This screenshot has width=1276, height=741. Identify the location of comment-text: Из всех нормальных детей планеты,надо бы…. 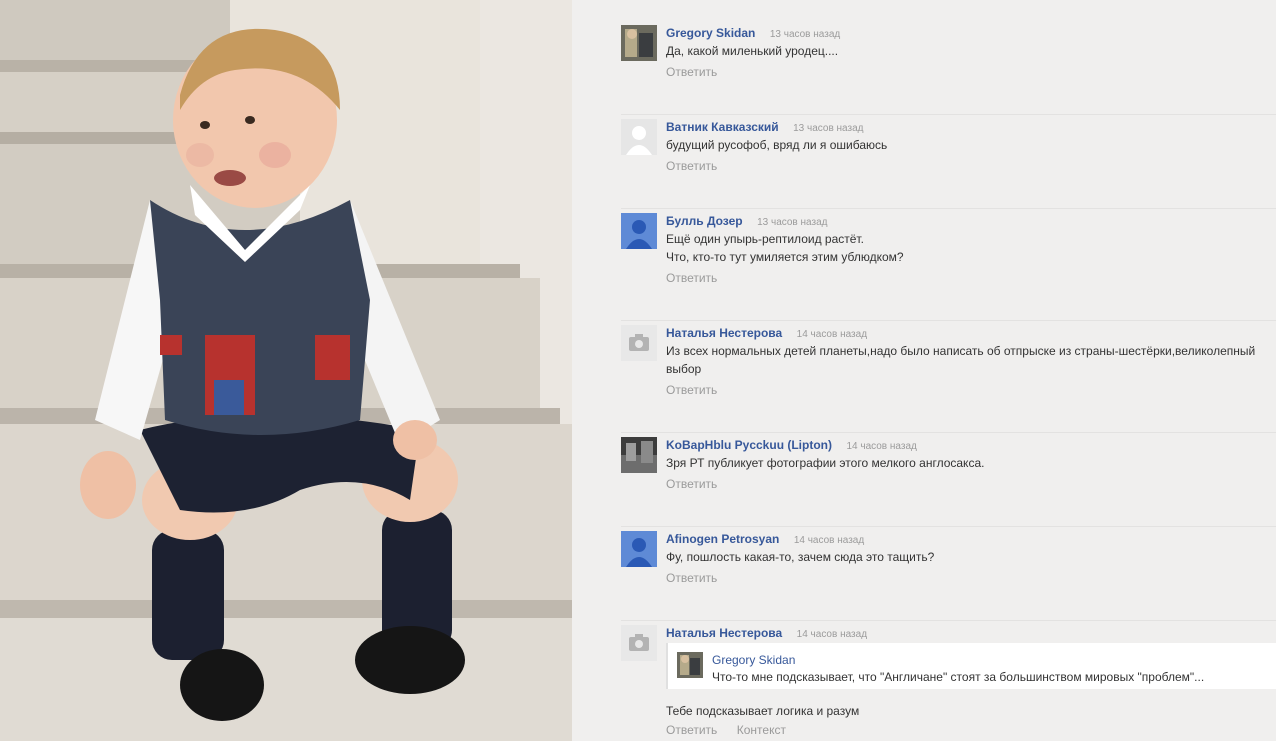
(966, 360).